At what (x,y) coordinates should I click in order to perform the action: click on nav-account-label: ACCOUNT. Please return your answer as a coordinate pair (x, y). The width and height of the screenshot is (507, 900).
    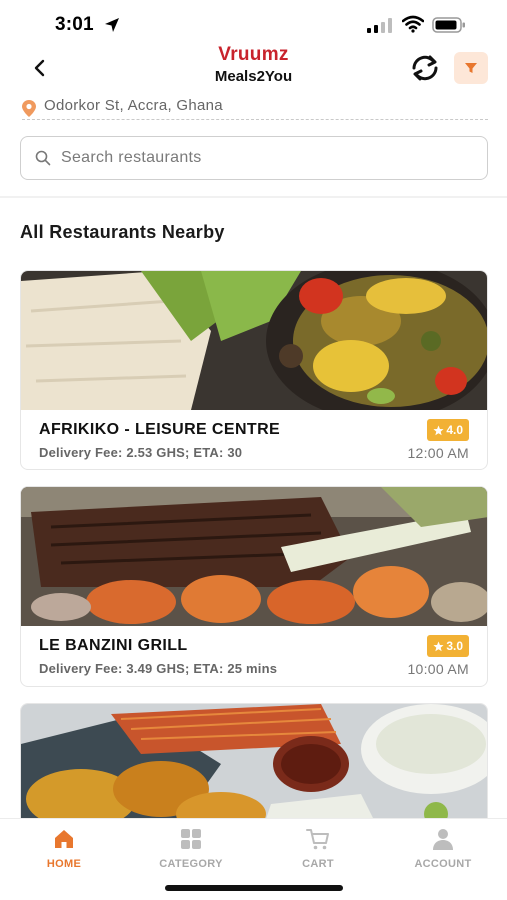
    Looking at the image, I should click on (443, 864).